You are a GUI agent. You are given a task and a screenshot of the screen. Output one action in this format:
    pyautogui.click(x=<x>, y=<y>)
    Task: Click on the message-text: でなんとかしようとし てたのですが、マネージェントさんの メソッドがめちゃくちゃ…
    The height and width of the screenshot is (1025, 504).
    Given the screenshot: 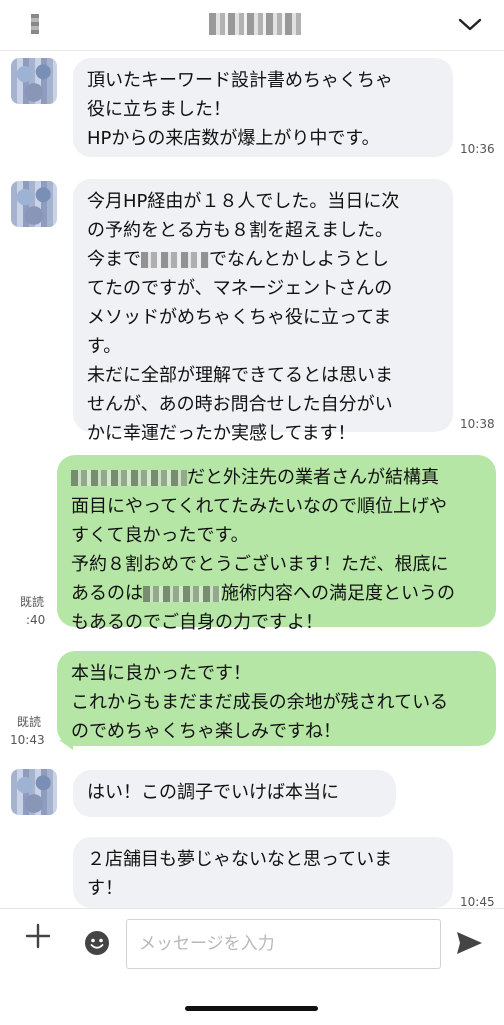 What is the action you would take?
    pyautogui.click(x=240, y=346)
    